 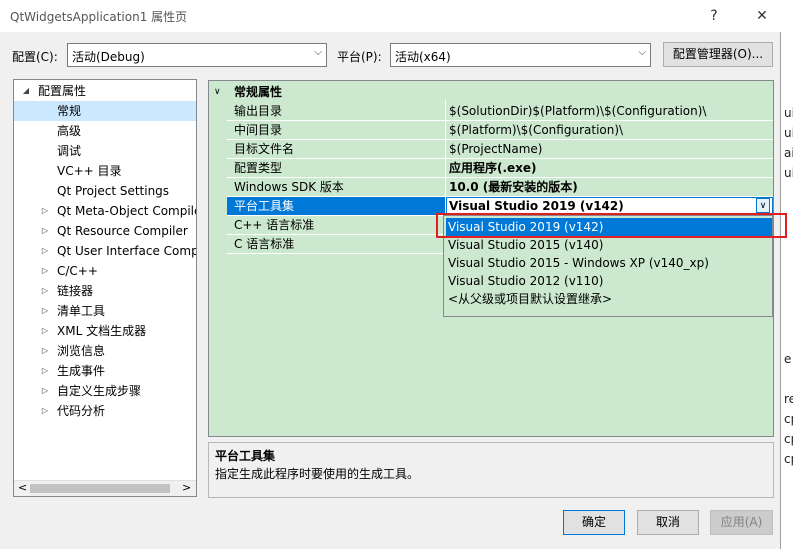 I want to click on tree-horizontal-scrollbar: < >, so click(x=105, y=488).